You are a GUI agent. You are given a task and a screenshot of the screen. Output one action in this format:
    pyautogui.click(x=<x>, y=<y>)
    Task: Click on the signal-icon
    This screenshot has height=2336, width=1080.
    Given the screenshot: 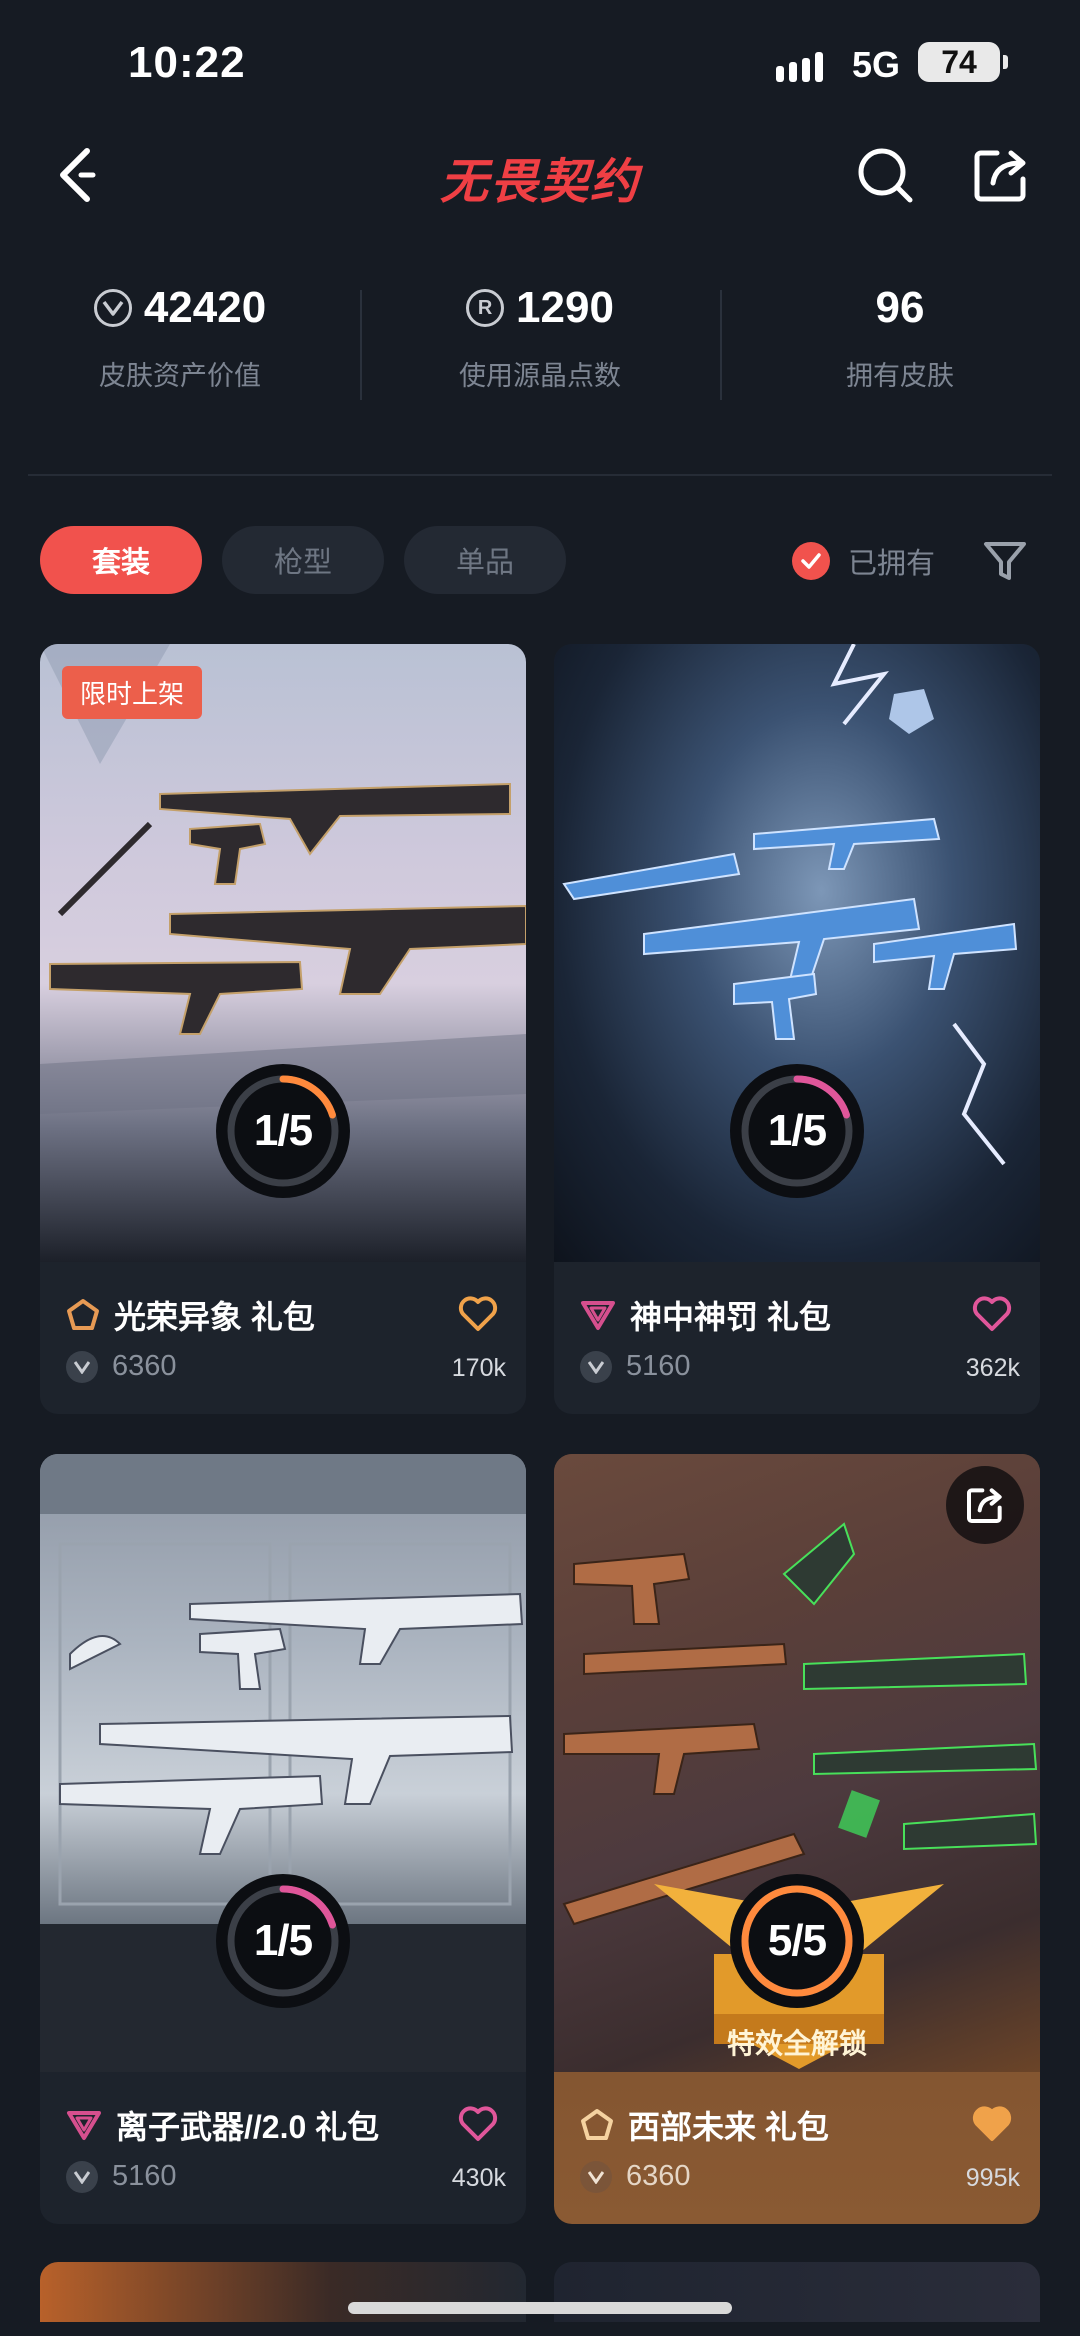 What is the action you would take?
    pyautogui.click(x=799, y=63)
    